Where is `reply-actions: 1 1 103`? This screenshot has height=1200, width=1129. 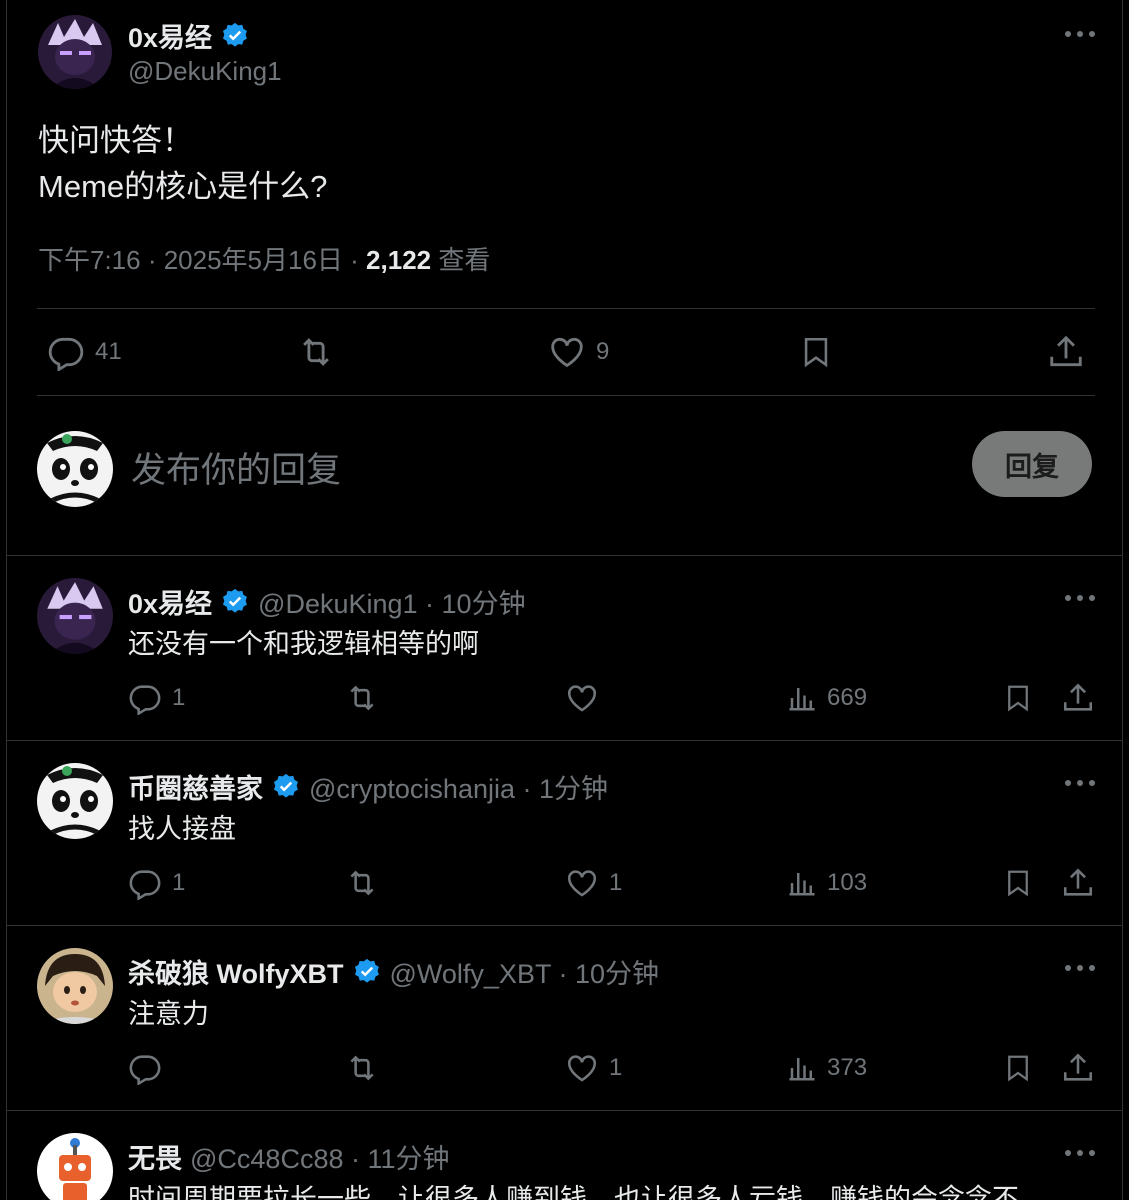
reply-actions: 1 1 103 is located at coordinates (564, 886).